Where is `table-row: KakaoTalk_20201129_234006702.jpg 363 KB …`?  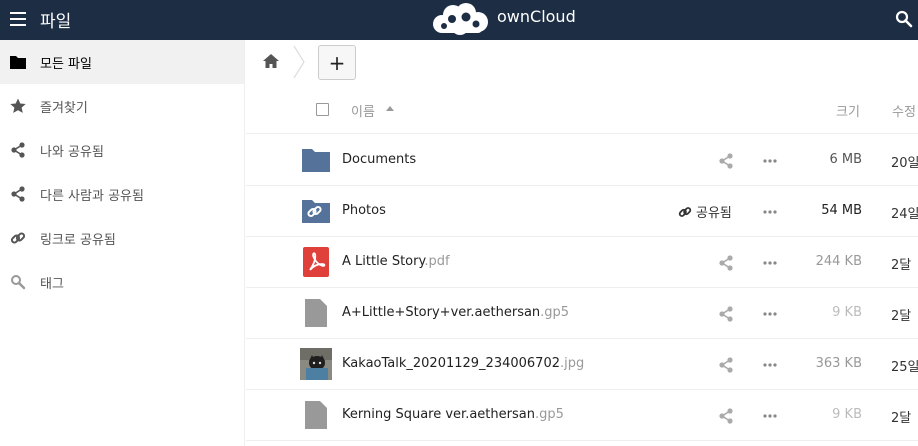
table-row: KakaoTalk_20201129_234006702.jpg 363 KB … is located at coordinates (582, 364).